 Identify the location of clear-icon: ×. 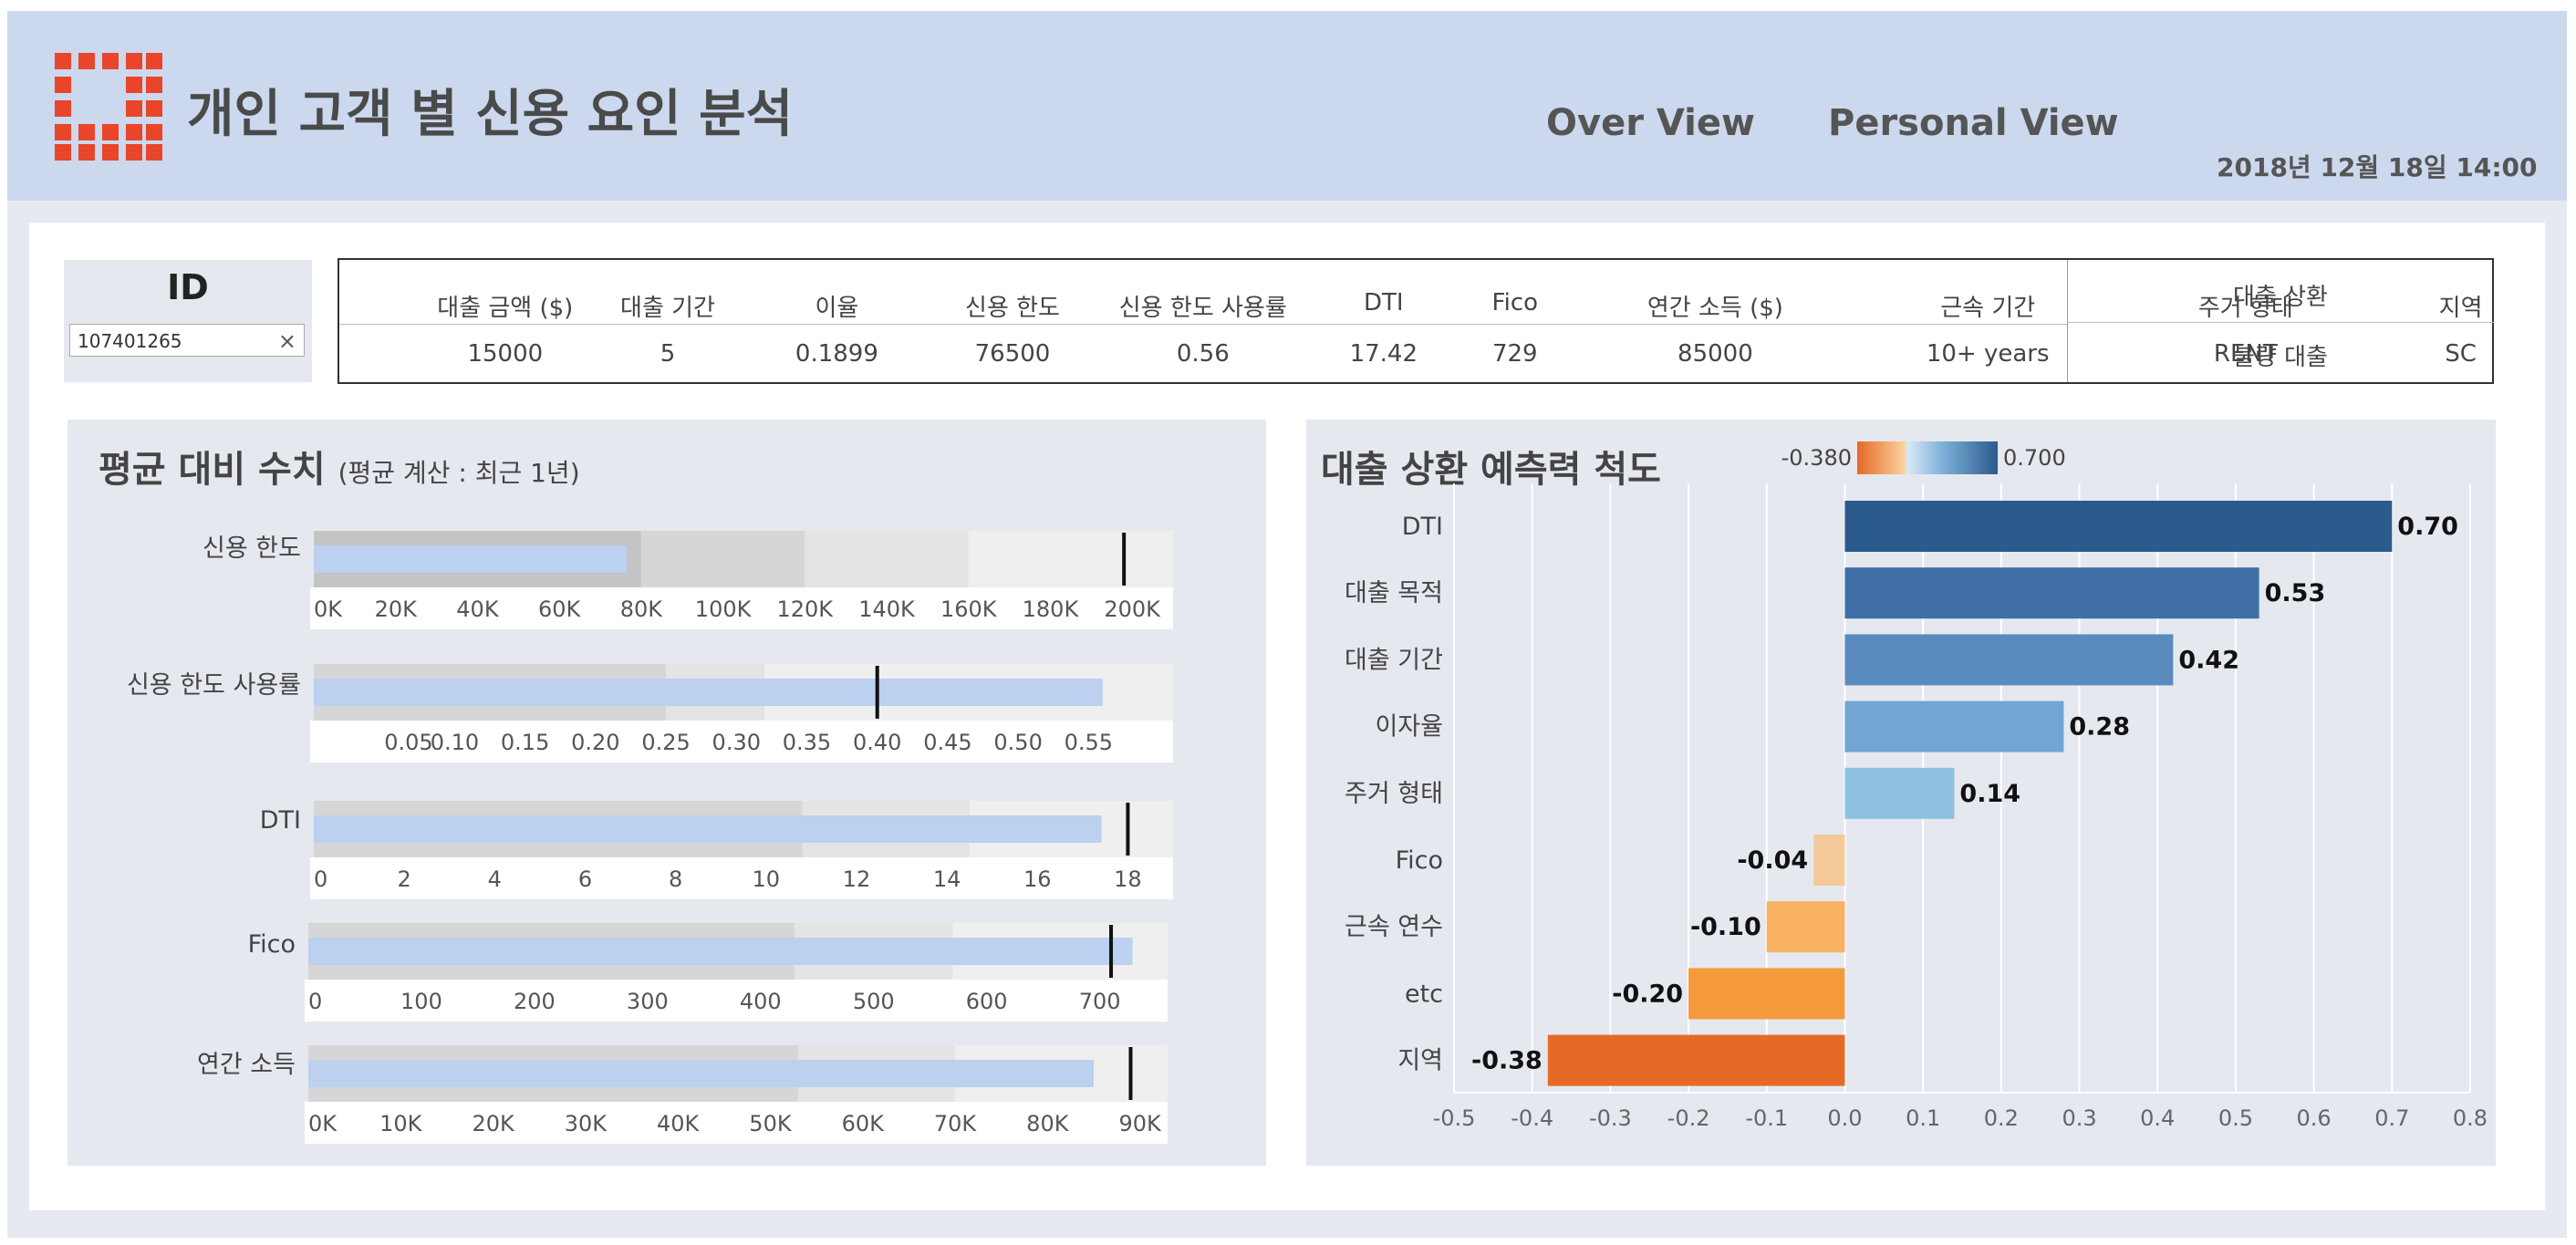
(287, 341).